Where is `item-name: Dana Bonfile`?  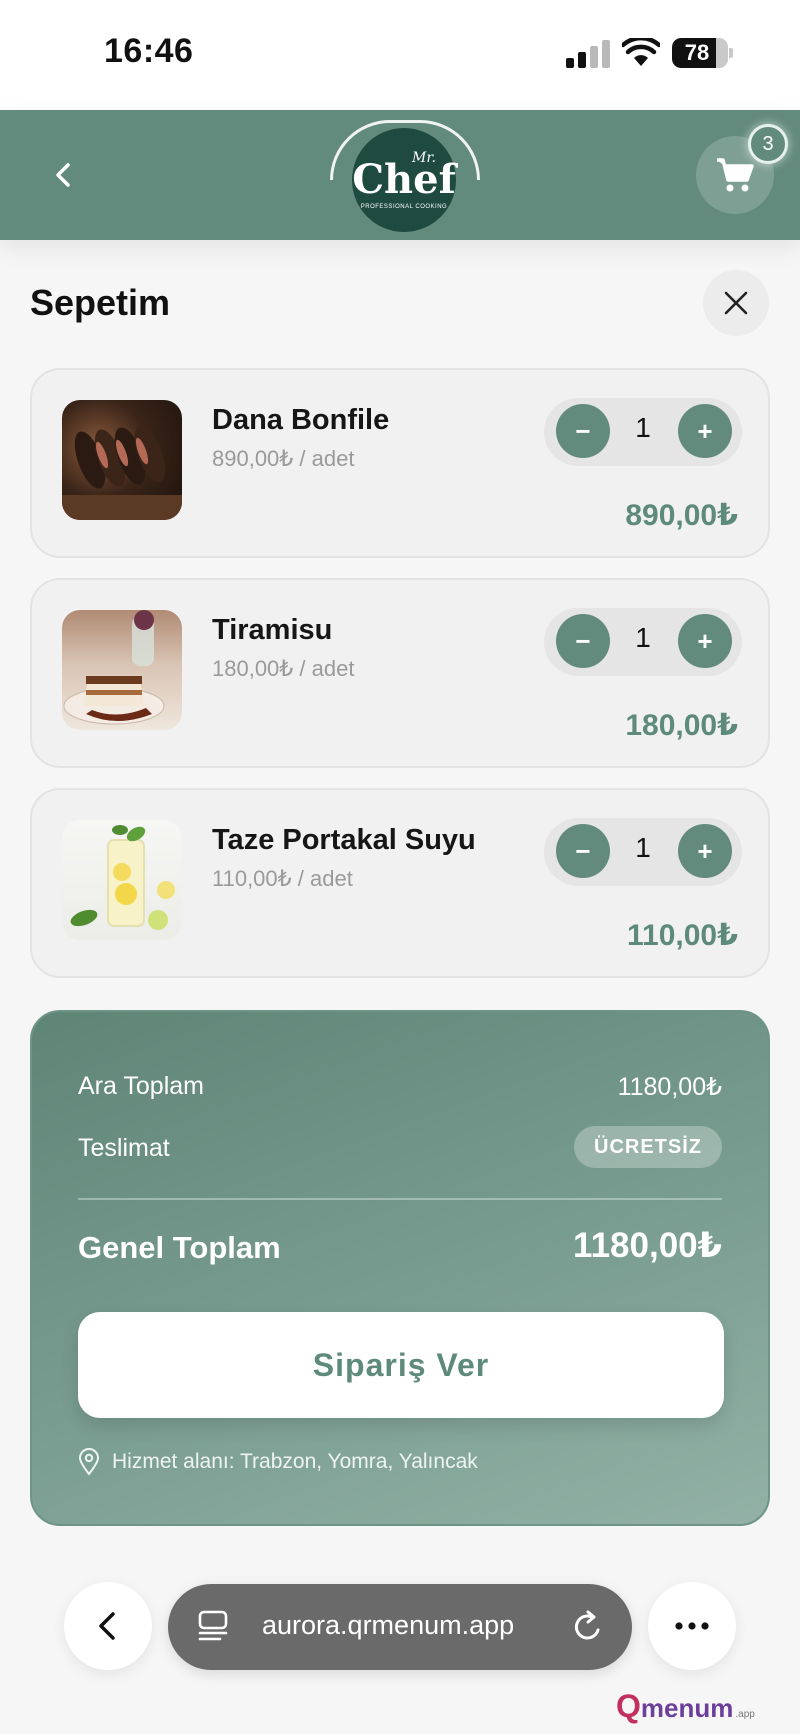
item-name: Dana Bonfile is located at coordinates (301, 420).